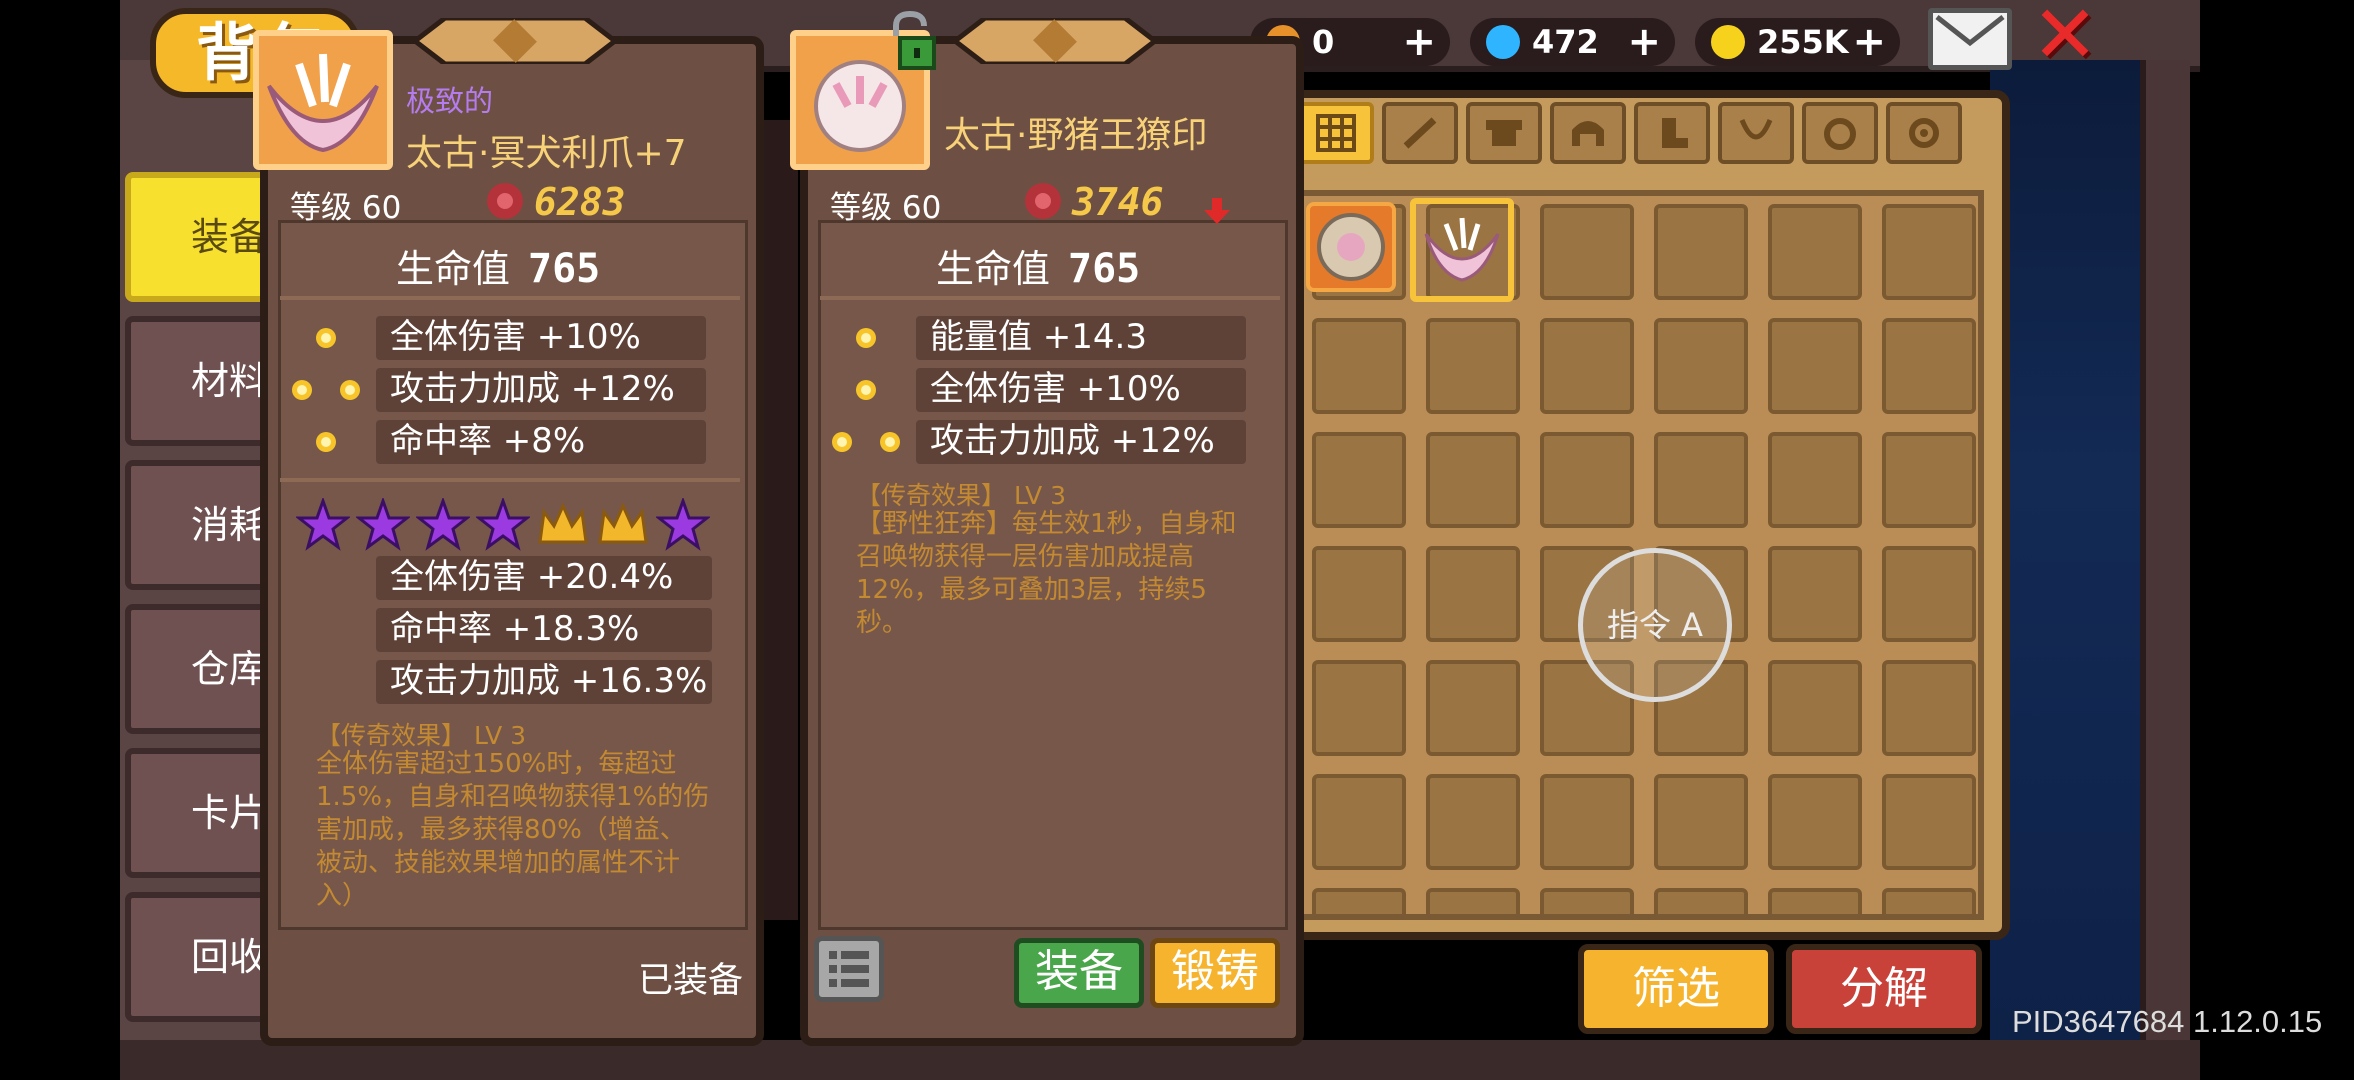 Image resolution: width=2354 pixels, height=1080 pixels. I want to click on currency-gems: 472 +, so click(1572, 42).